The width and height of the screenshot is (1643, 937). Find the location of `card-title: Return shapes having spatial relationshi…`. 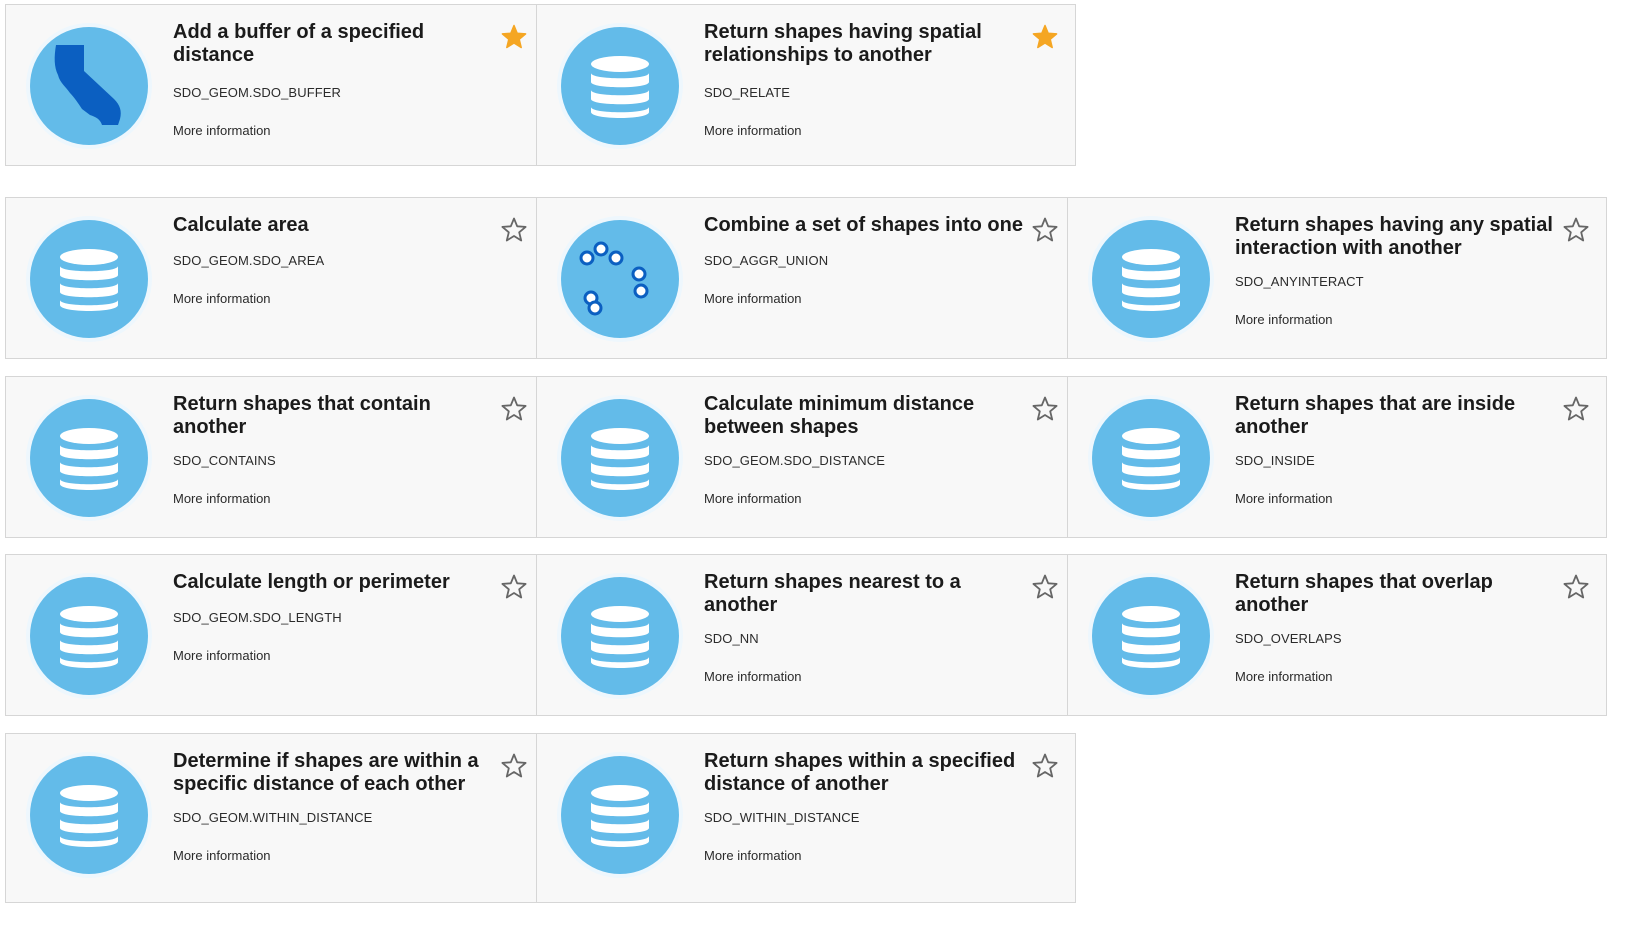

card-title: Return shapes having spatial relationshi… is located at coordinates (843, 43).